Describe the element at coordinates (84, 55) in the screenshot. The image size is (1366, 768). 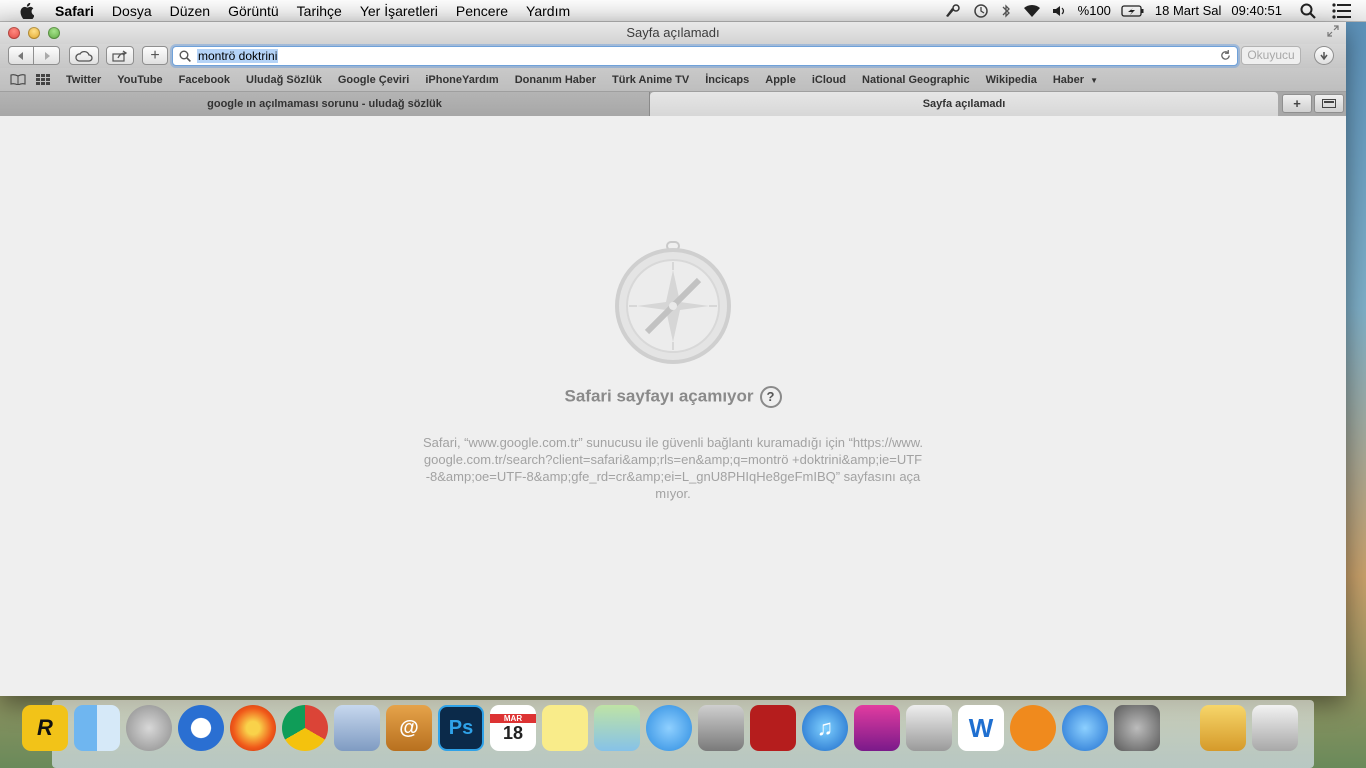
I see `icloud-tabs-button` at that location.